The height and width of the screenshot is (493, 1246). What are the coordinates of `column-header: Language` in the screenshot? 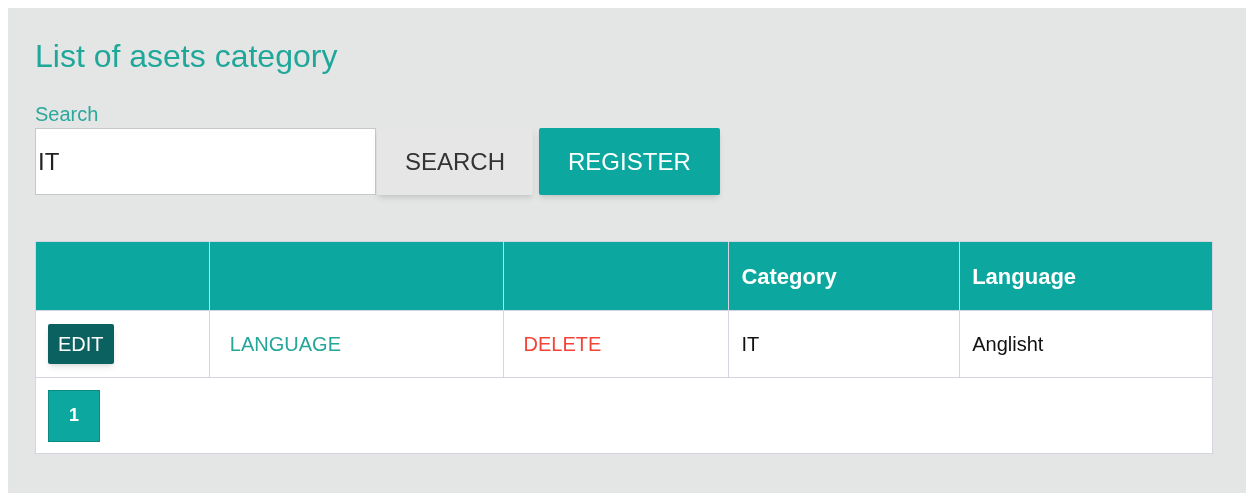 It's located at (1024, 276).